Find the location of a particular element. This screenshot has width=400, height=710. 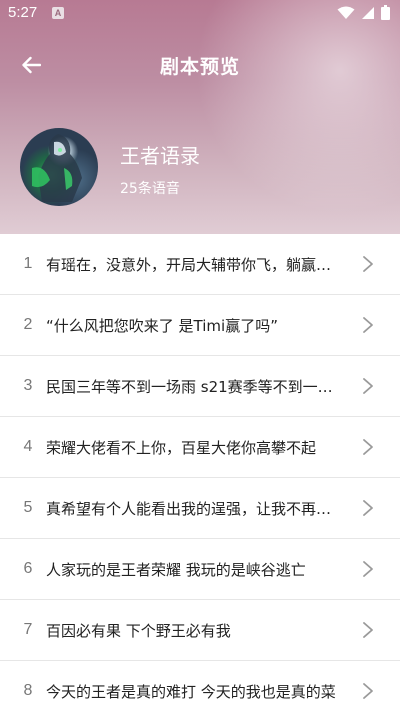

item-text: 荣耀大佬看不上你，百星大佬你高攀不起 is located at coordinates (181, 447).